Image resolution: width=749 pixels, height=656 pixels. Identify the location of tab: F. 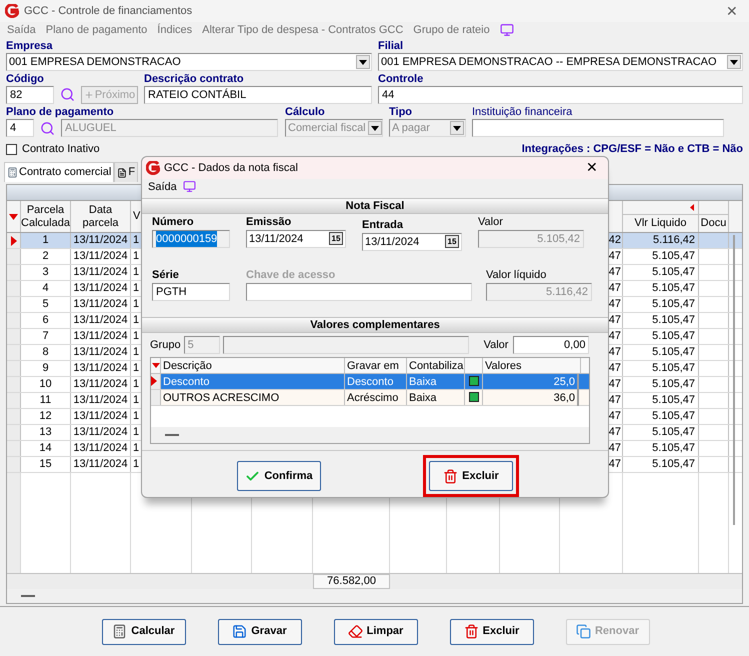
(126, 172).